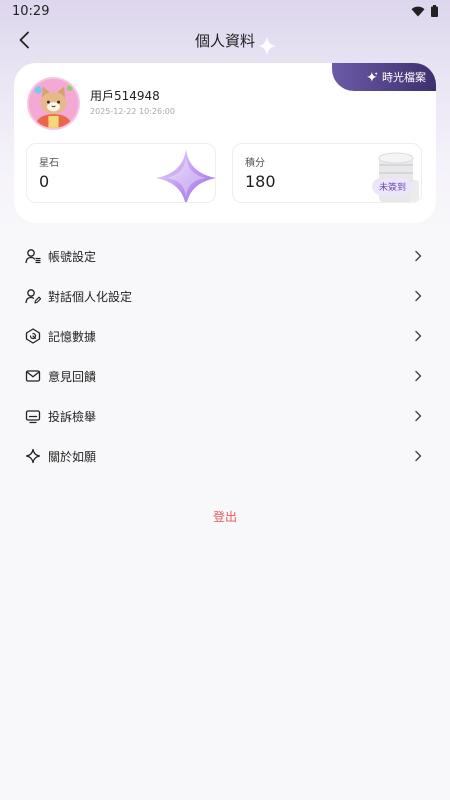 This screenshot has height=800, width=450. What do you see at coordinates (398, 177) in the screenshot?
I see `coin-stack-icon` at bounding box center [398, 177].